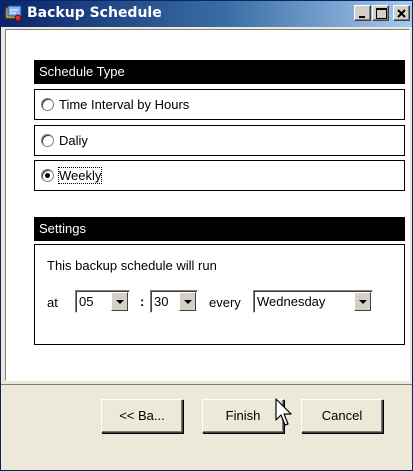 Image resolution: width=413 pixels, height=471 pixels. Describe the element at coordinates (291, 301) in the screenshot. I see `day-value: Wednesday` at that location.